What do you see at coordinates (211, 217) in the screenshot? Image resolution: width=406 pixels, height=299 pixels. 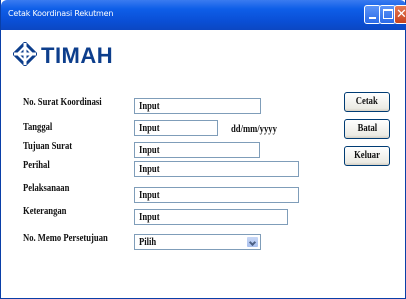 I see `keterangan-input: Input` at bounding box center [211, 217].